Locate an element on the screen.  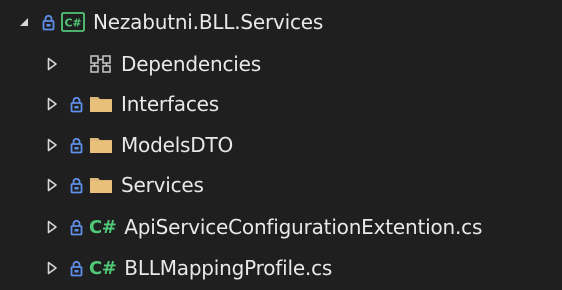
tree-node-interfaces: Interfaces is located at coordinates (281, 104).